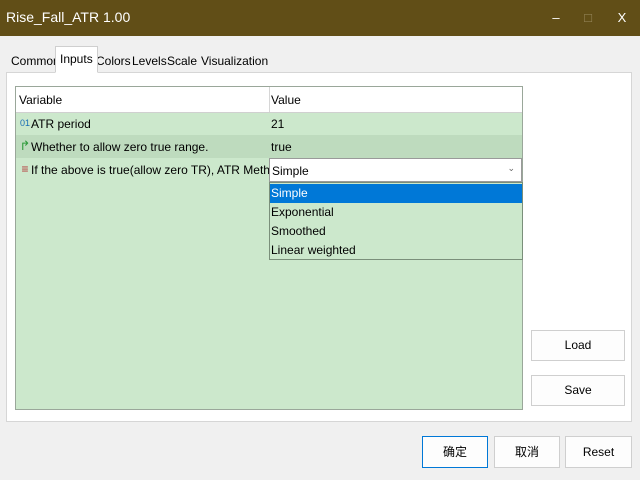 Image resolution: width=640 pixels, height=480 pixels. What do you see at coordinates (286, 100) in the screenshot?
I see `header-value: Value` at bounding box center [286, 100].